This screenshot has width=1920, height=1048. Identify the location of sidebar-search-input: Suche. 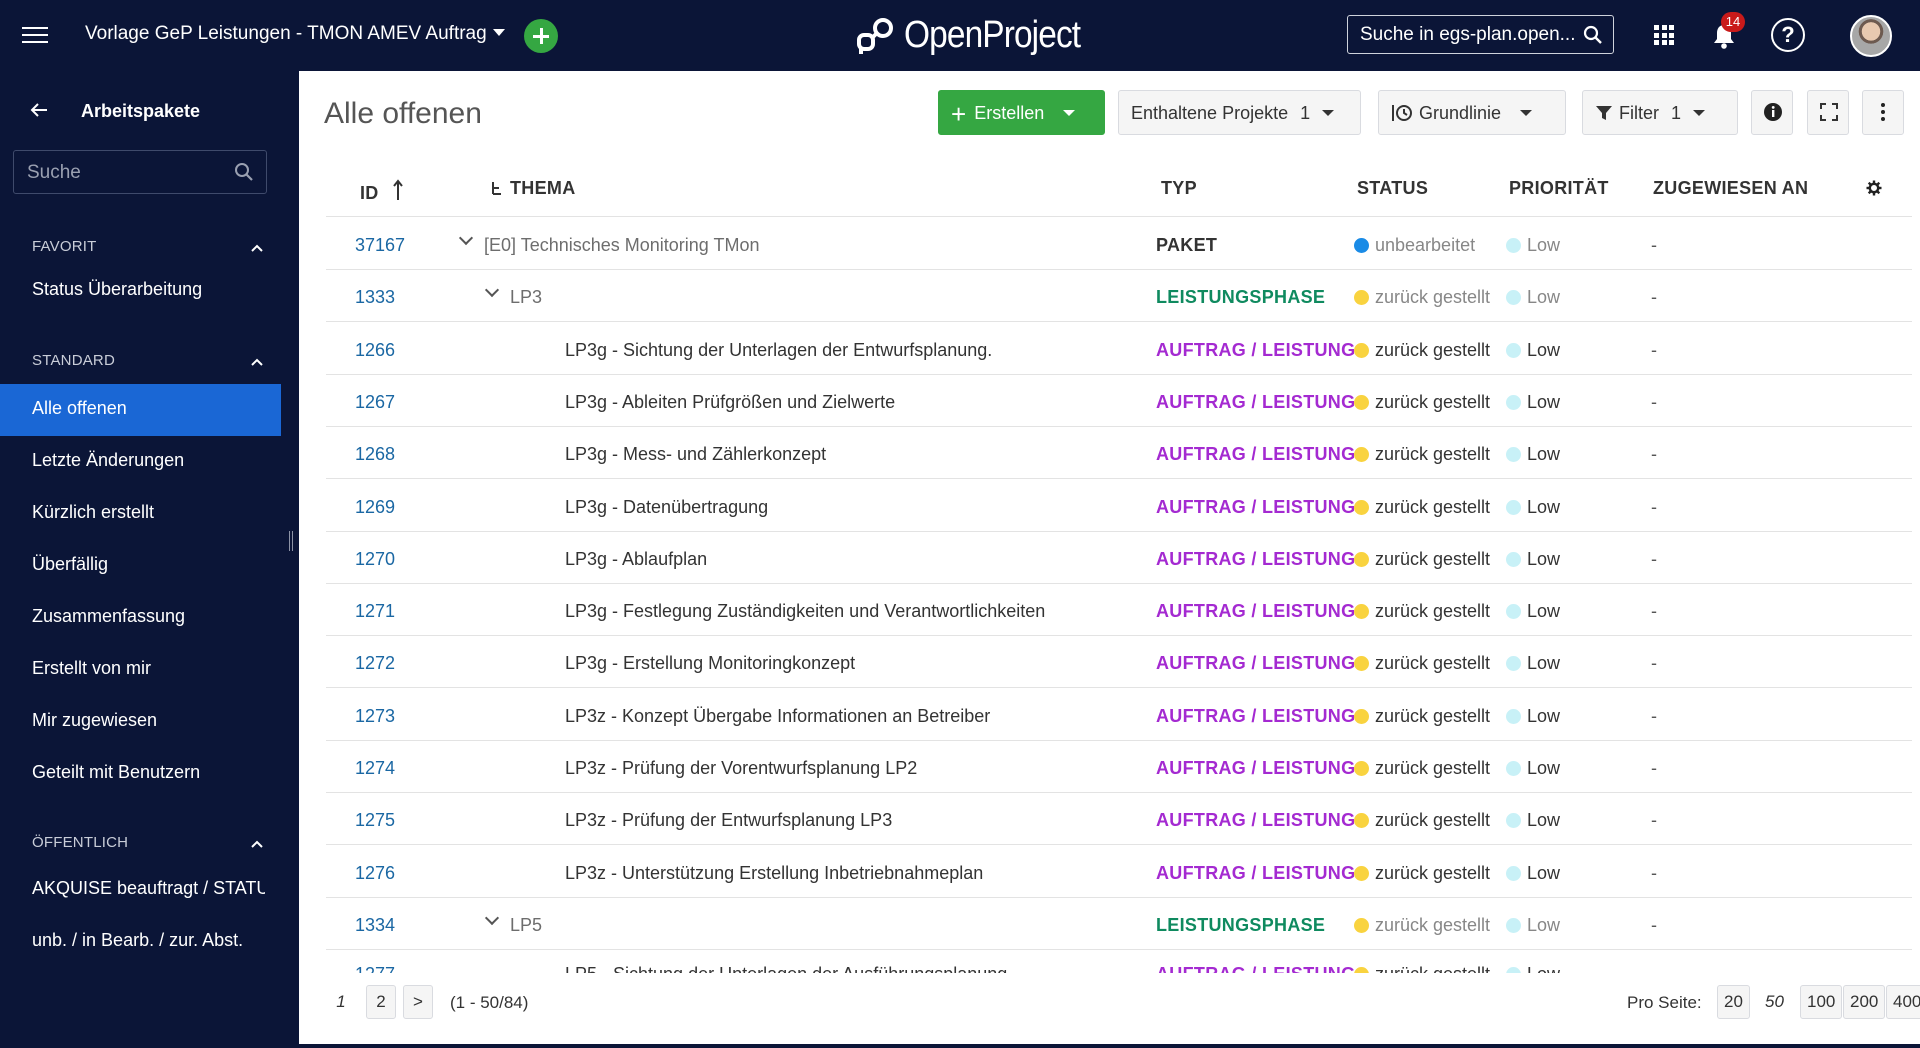
(140, 172).